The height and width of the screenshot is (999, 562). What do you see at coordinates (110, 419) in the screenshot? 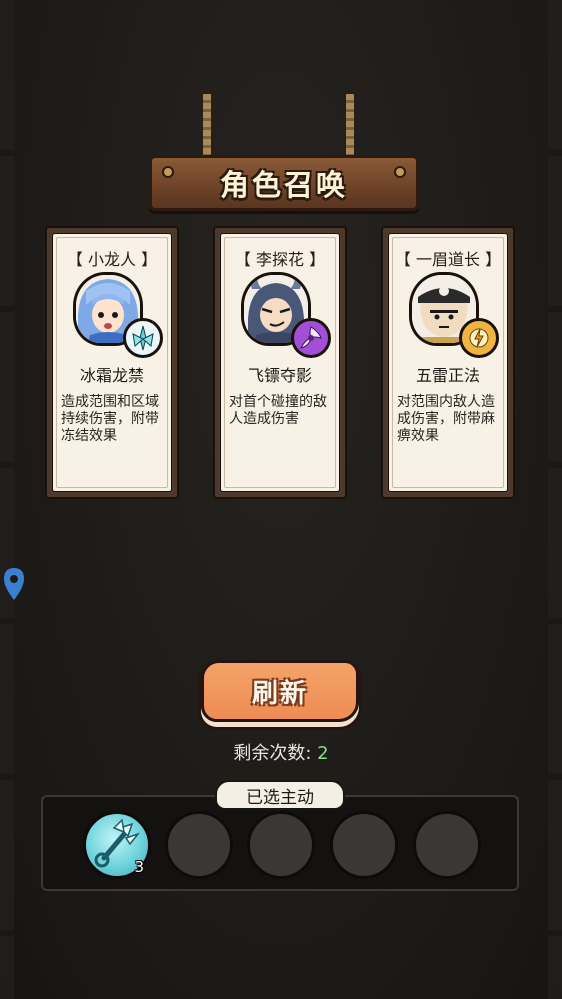
I see `skill-description: 造成范围和区域持续伤害，附带冻结效果` at bounding box center [110, 419].